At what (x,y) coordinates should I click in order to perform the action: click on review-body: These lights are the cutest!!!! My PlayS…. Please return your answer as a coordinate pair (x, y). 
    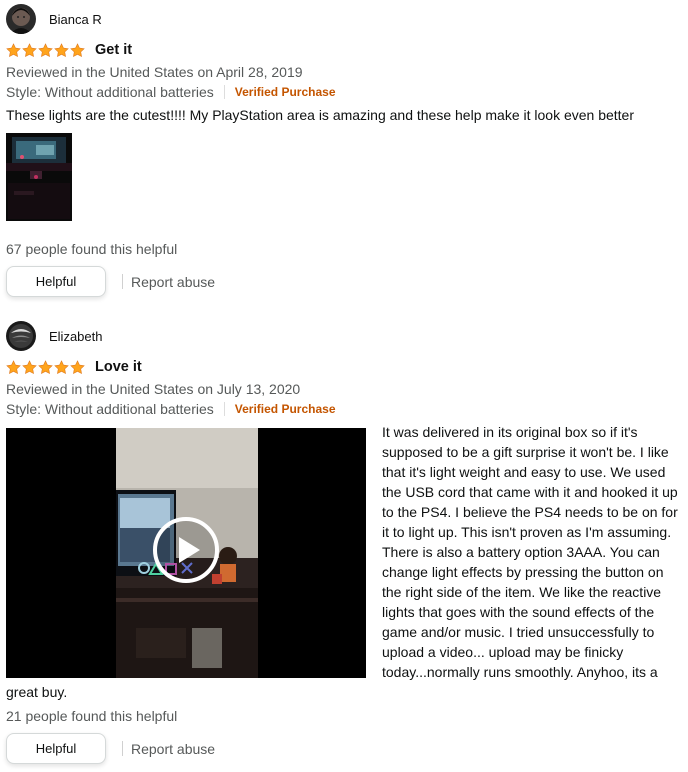
    Looking at the image, I should click on (320, 115).